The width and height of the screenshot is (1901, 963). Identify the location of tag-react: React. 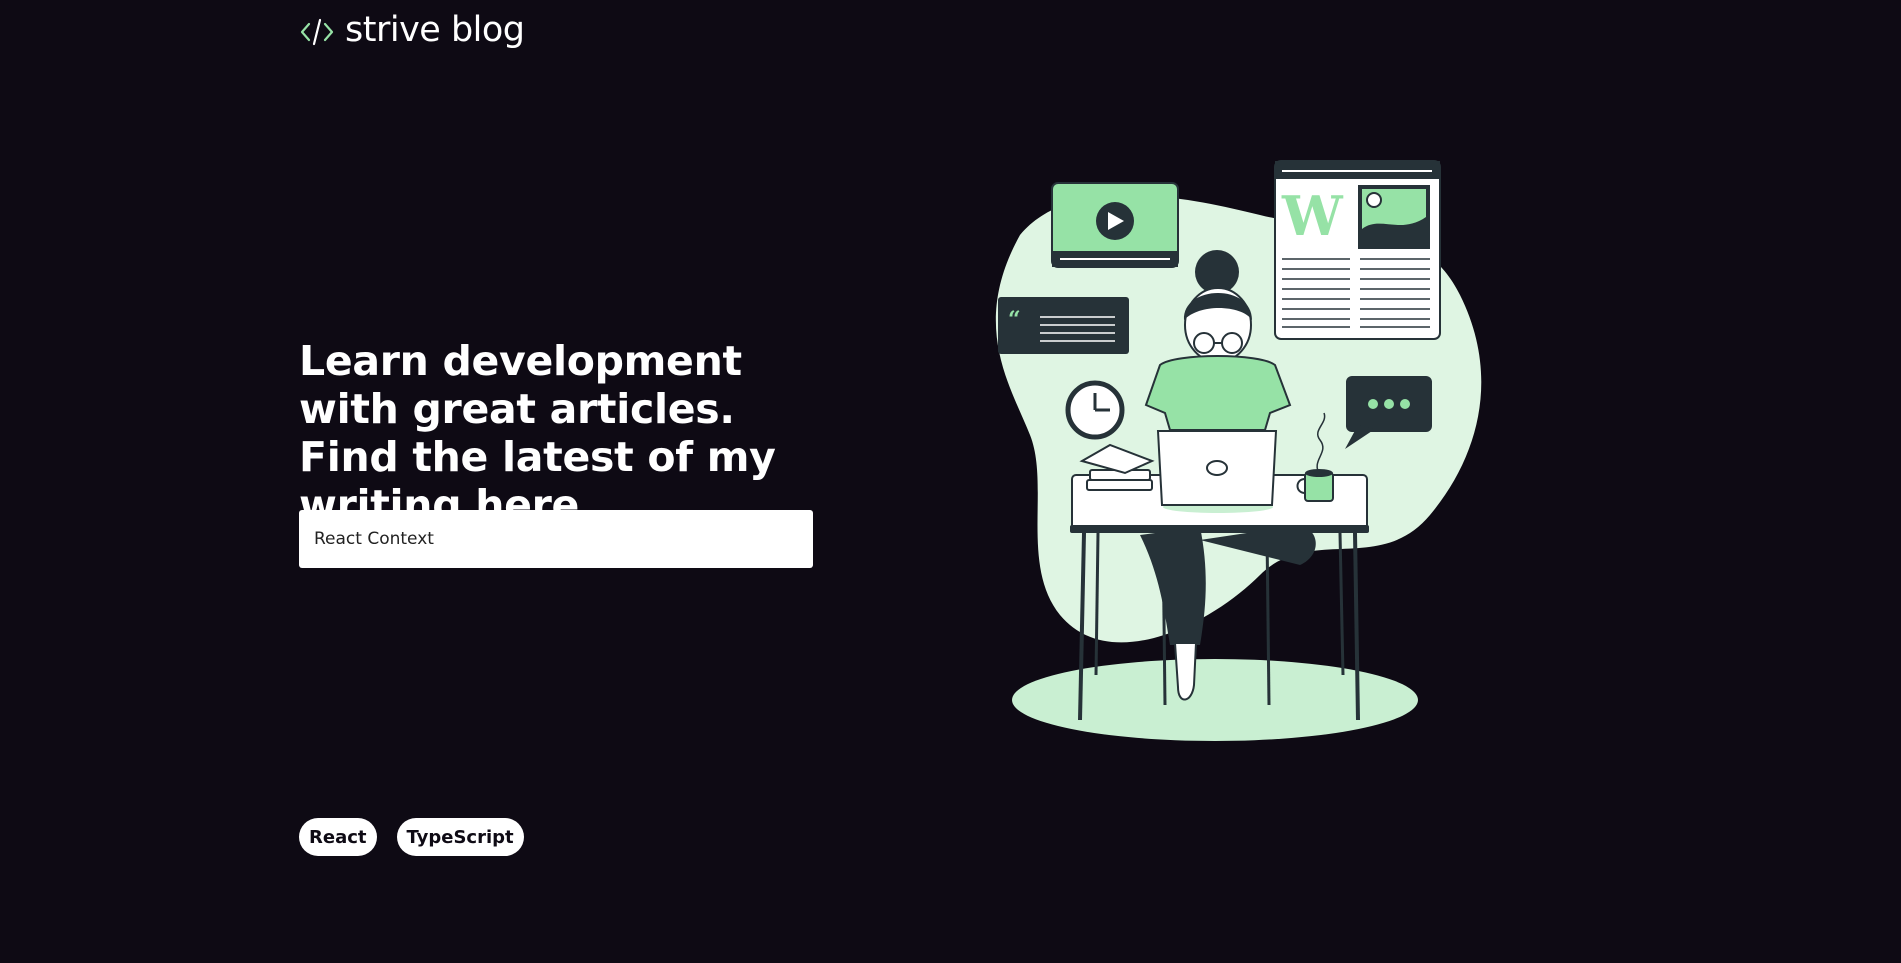
(338, 837).